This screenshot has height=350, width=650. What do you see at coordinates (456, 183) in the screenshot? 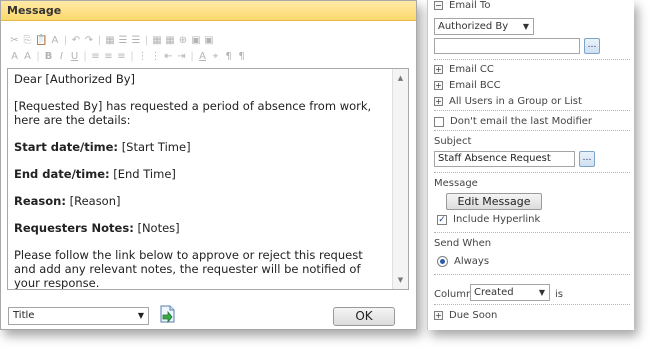
I see `message-label: Message` at bounding box center [456, 183].